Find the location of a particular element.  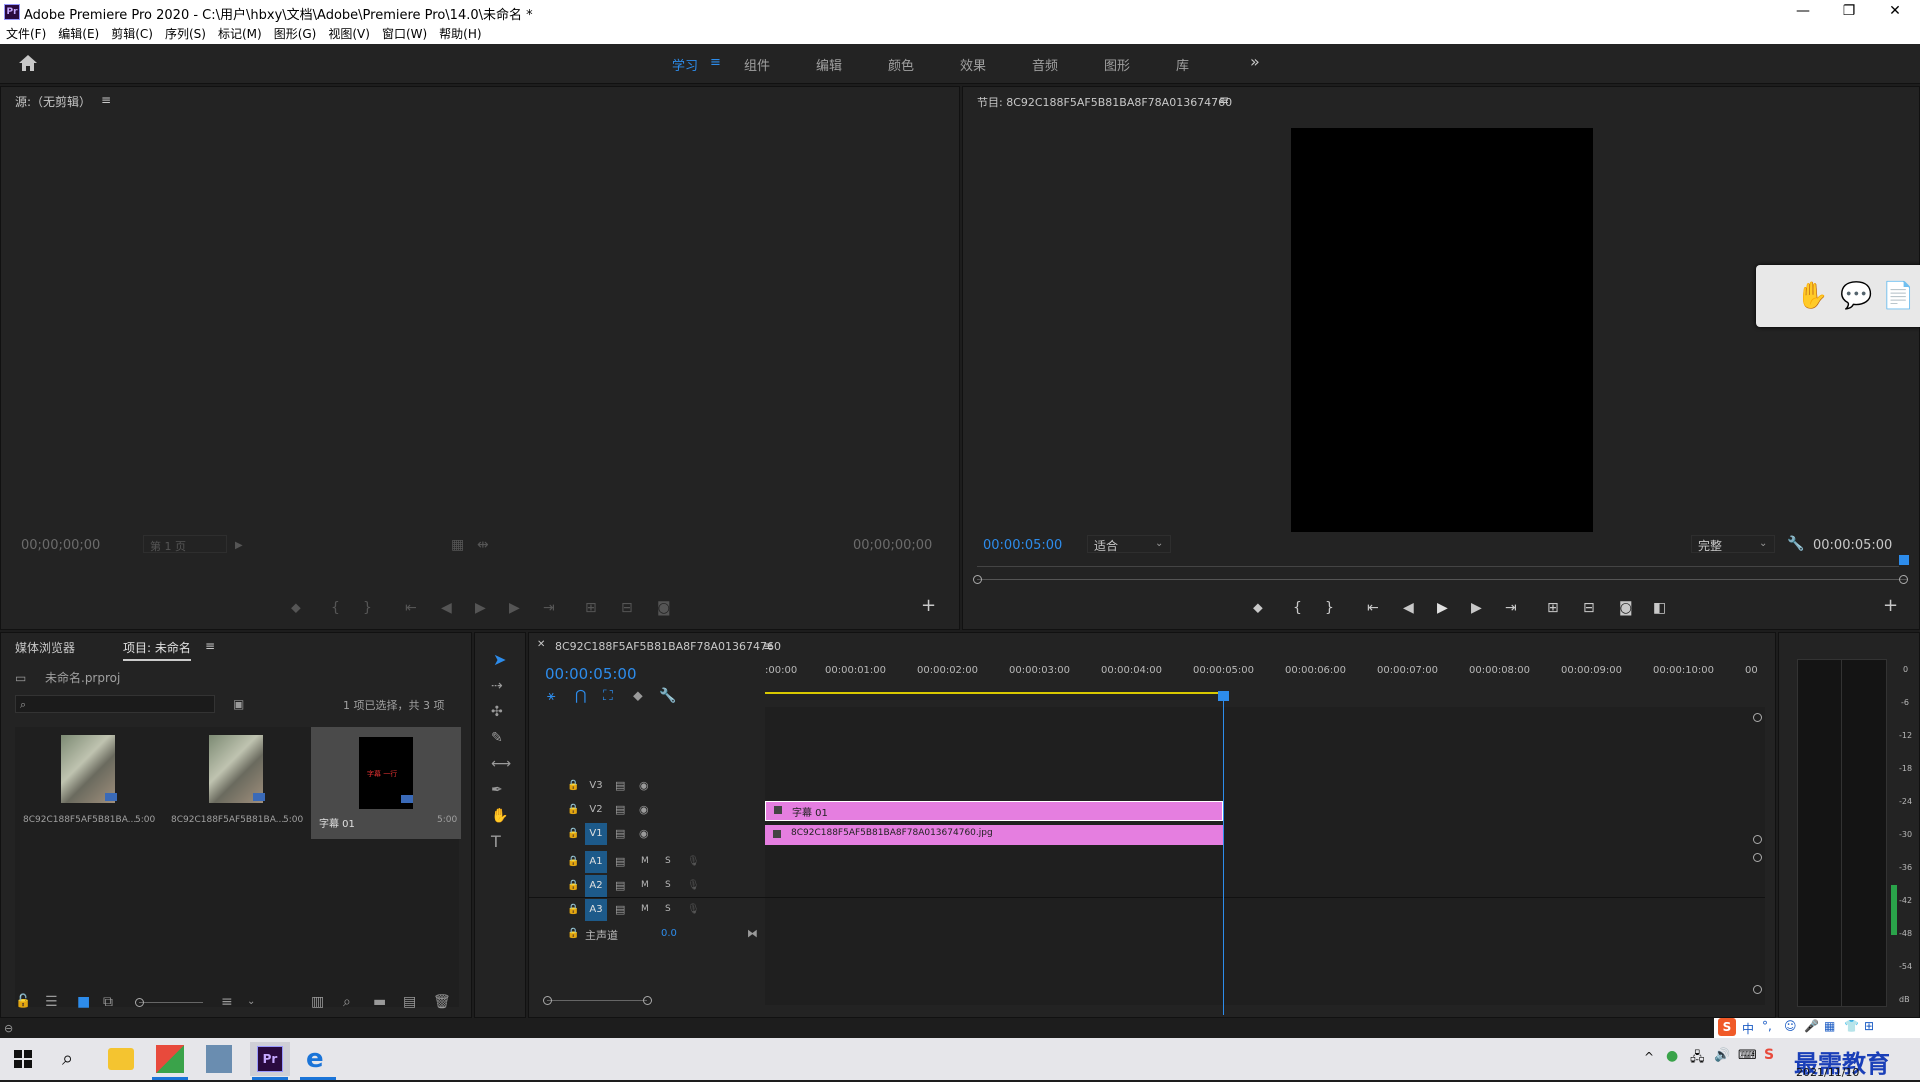

restore-button: ❐ is located at coordinates (1849, 12).